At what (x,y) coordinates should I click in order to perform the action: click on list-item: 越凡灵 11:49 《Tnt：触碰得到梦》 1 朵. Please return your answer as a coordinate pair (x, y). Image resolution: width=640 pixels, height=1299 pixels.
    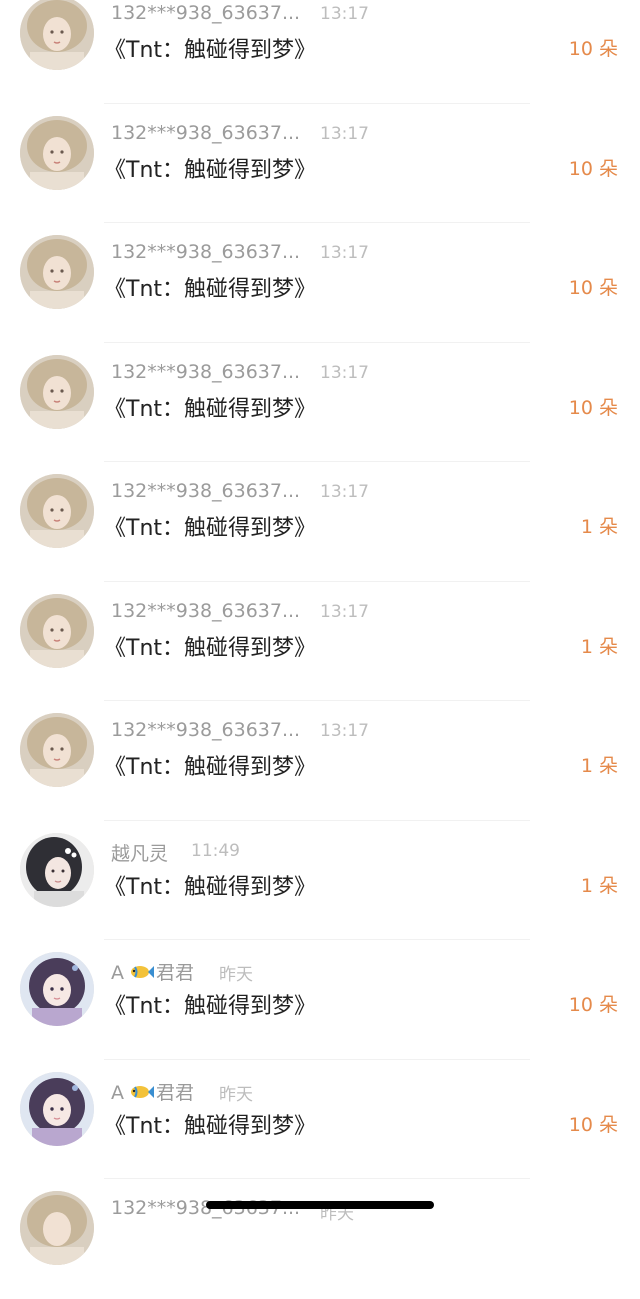
    Looking at the image, I should click on (320, 880).